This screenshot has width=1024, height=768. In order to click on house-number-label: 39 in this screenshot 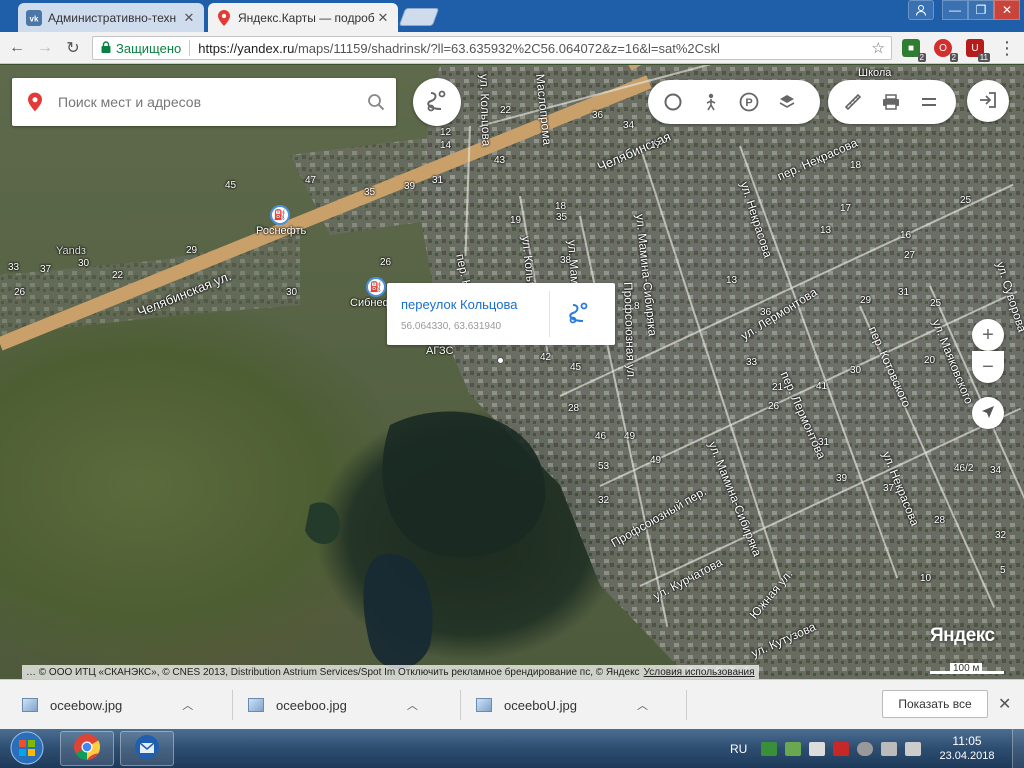, I will do `click(410, 186)`.